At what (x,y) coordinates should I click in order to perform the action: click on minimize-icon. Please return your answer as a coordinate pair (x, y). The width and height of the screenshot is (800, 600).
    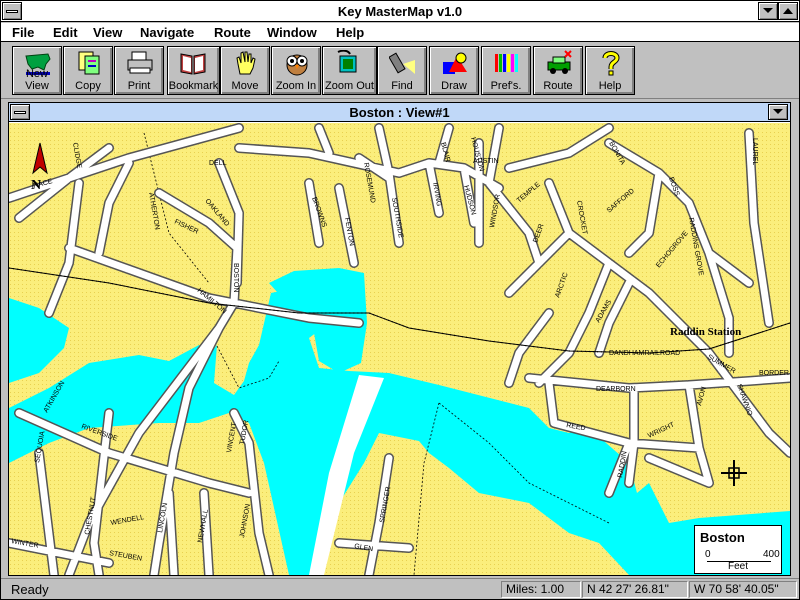
    Looking at the image, I should click on (768, 10).